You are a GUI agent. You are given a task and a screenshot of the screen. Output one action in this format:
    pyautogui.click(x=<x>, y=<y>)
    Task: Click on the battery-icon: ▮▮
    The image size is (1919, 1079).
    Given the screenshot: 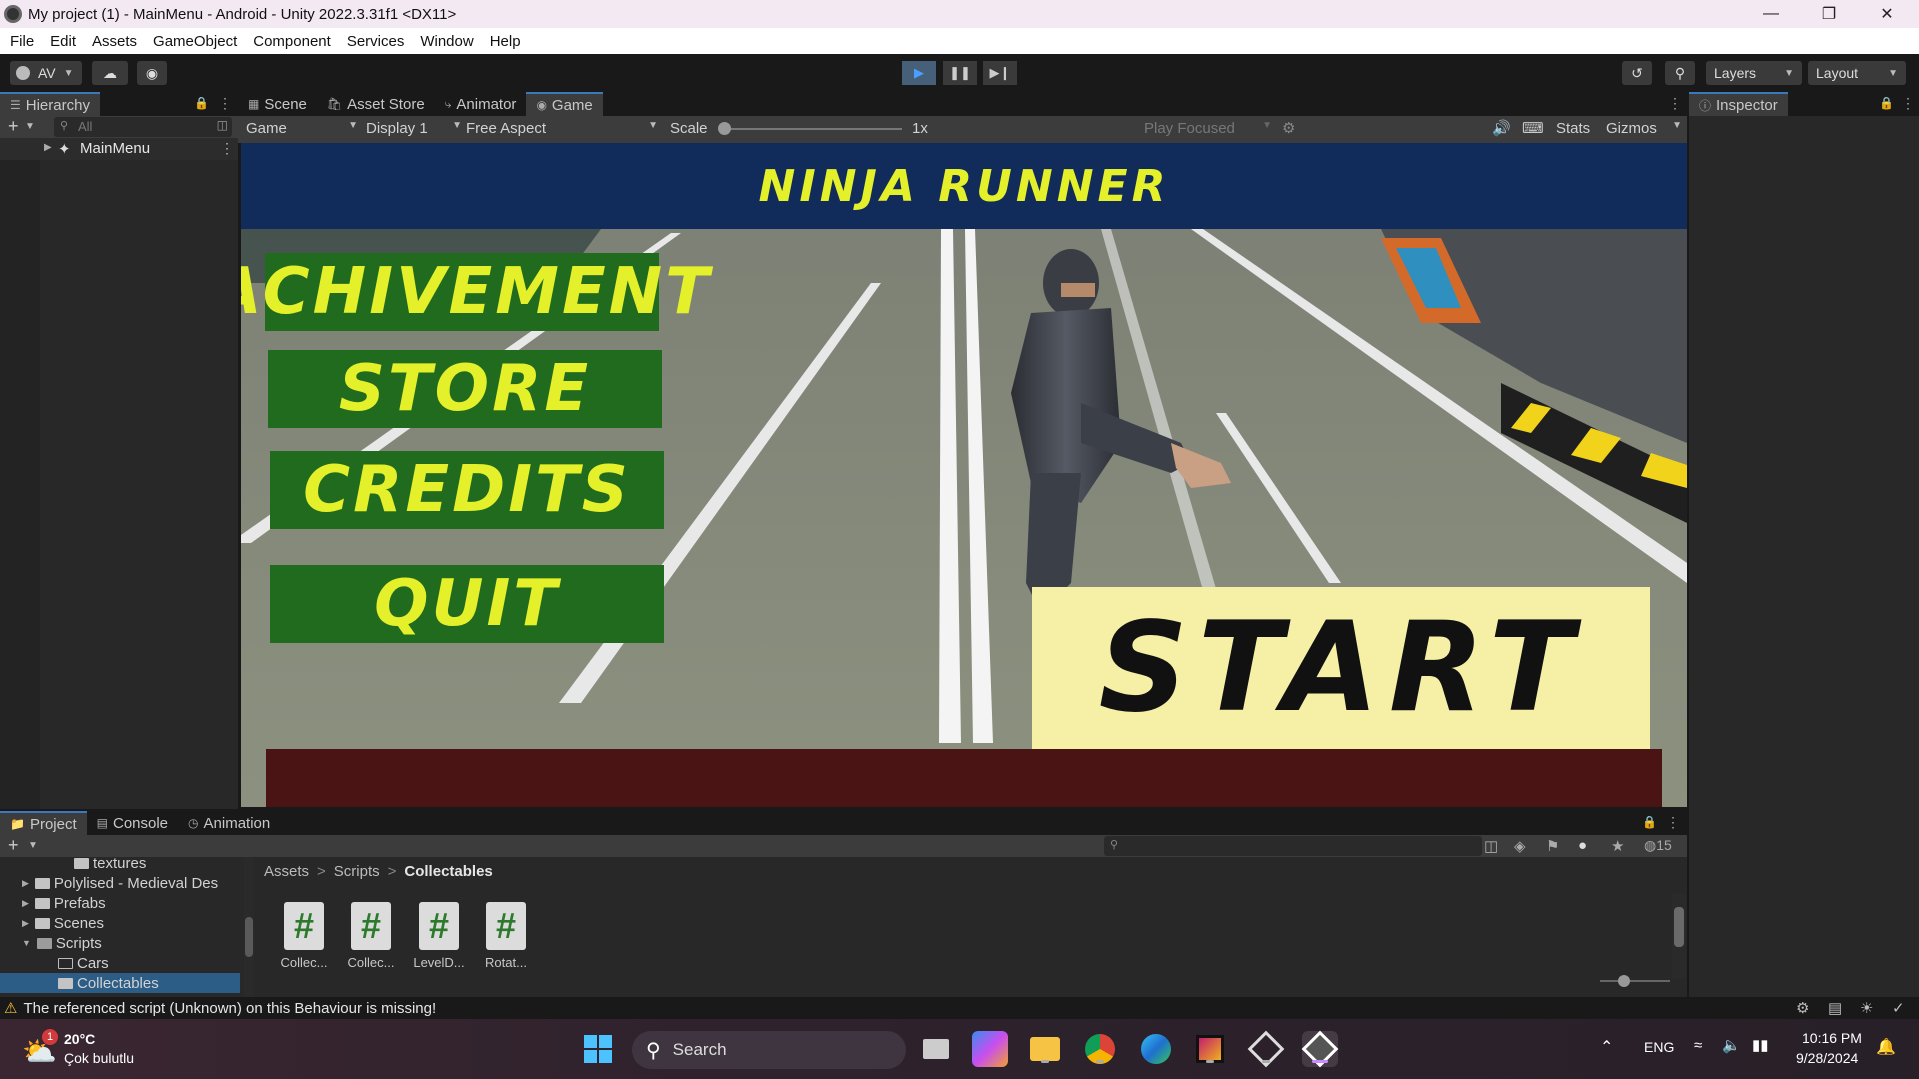 What is the action you would take?
    pyautogui.click(x=1760, y=1045)
    